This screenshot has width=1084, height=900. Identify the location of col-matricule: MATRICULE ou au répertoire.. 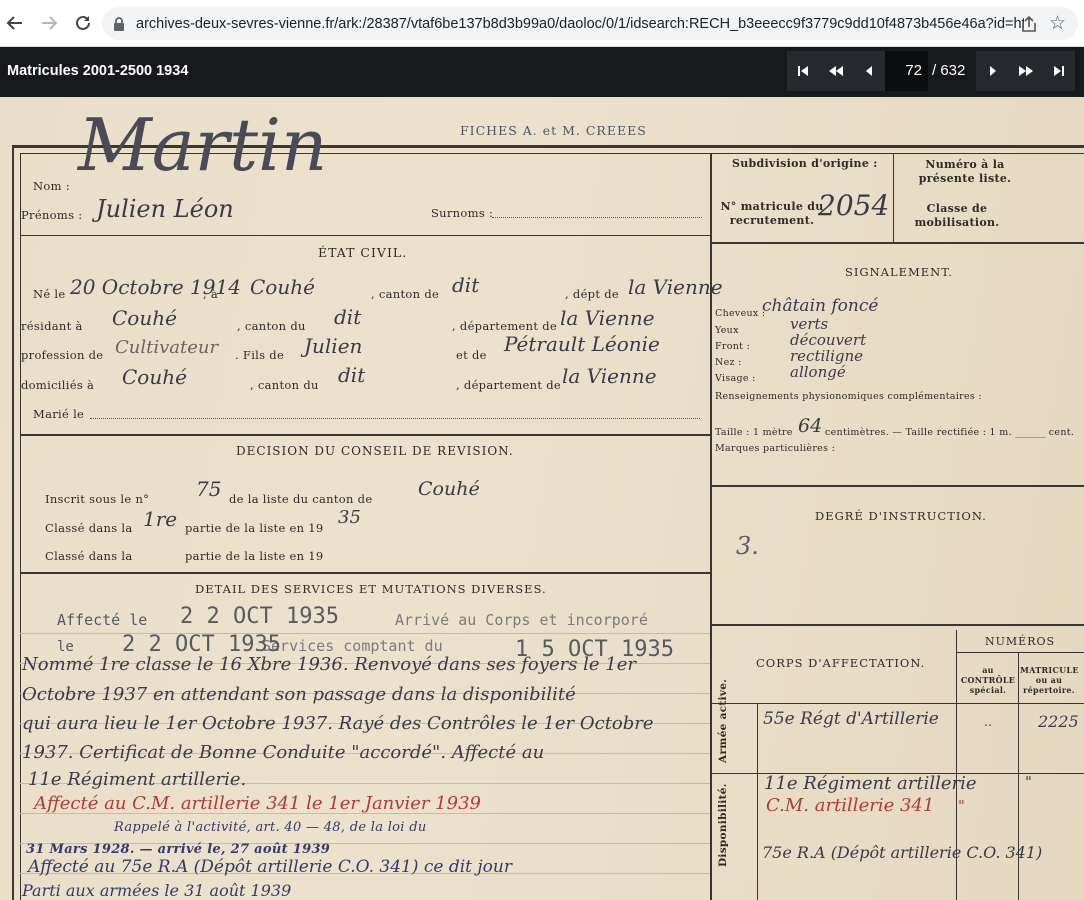
(1049, 680).